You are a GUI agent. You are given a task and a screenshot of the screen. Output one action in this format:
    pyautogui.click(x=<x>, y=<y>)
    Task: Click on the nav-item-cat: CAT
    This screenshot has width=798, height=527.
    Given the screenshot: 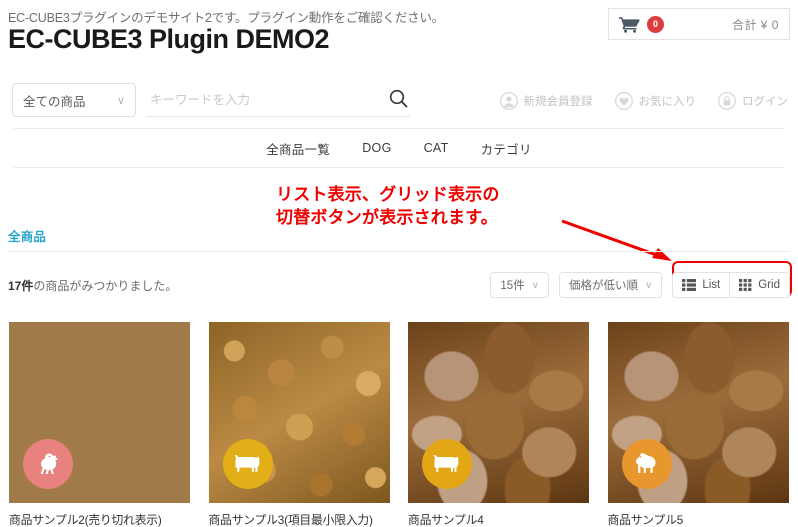 What is the action you would take?
    pyautogui.click(x=436, y=148)
    